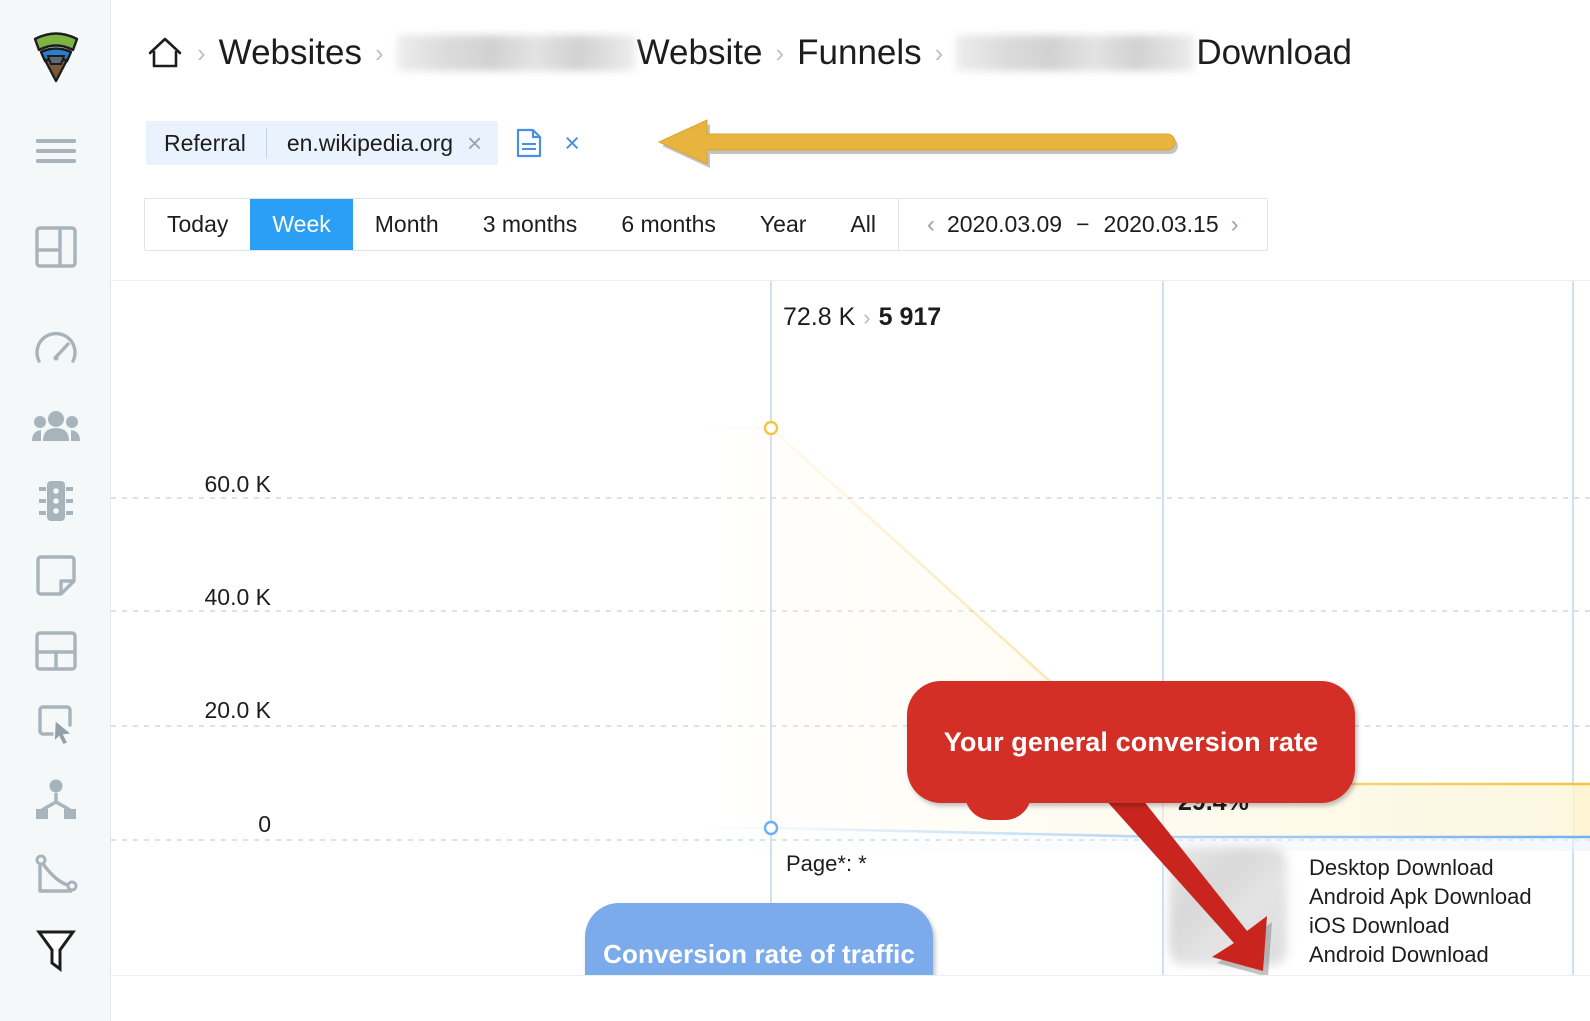 The height and width of the screenshot is (1021, 1590). What do you see at coordinates (55, 427) in the screenshot?
I see `people-icon` at bounding box center [55, 427].